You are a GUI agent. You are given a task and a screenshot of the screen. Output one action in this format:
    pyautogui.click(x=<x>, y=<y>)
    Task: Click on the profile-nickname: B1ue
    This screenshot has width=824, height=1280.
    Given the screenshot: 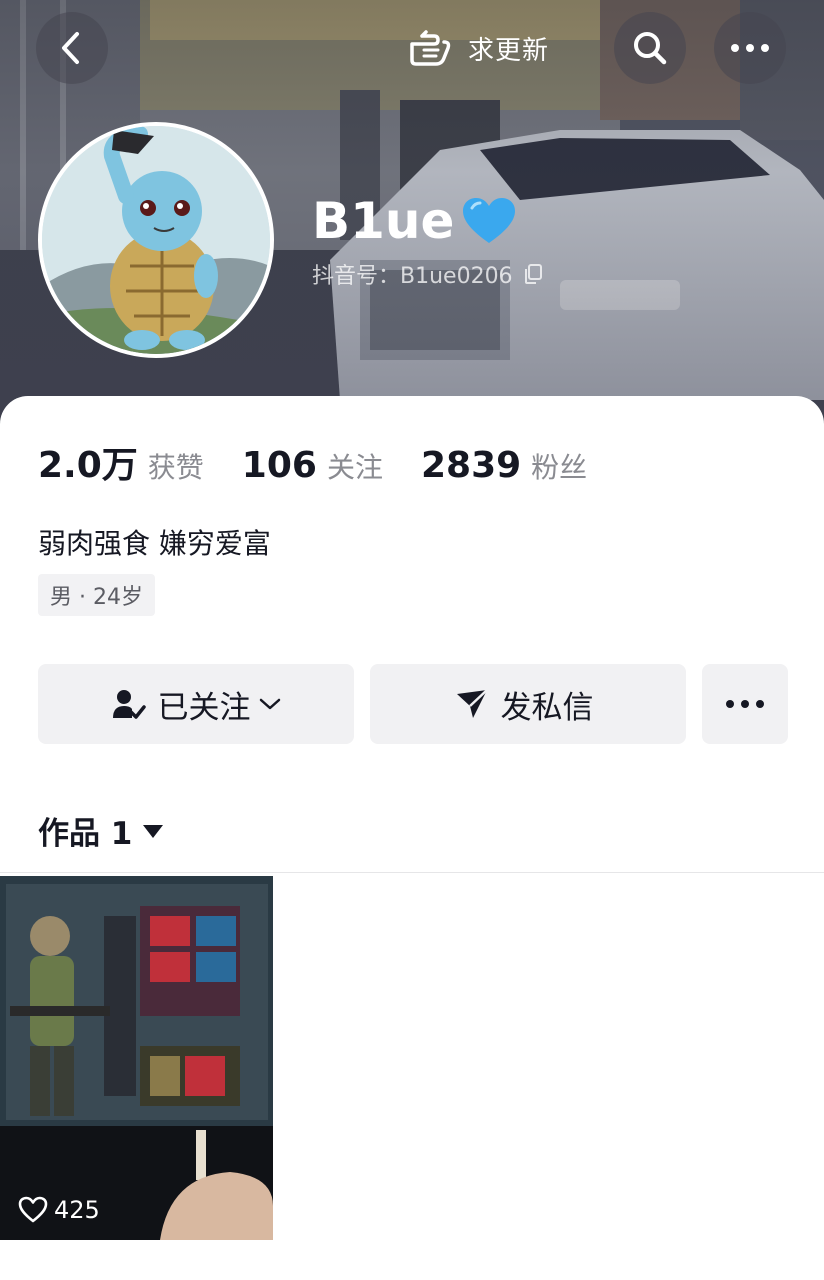 What is the action you would take?
    pyautogui.click(x=415, y=221)
    